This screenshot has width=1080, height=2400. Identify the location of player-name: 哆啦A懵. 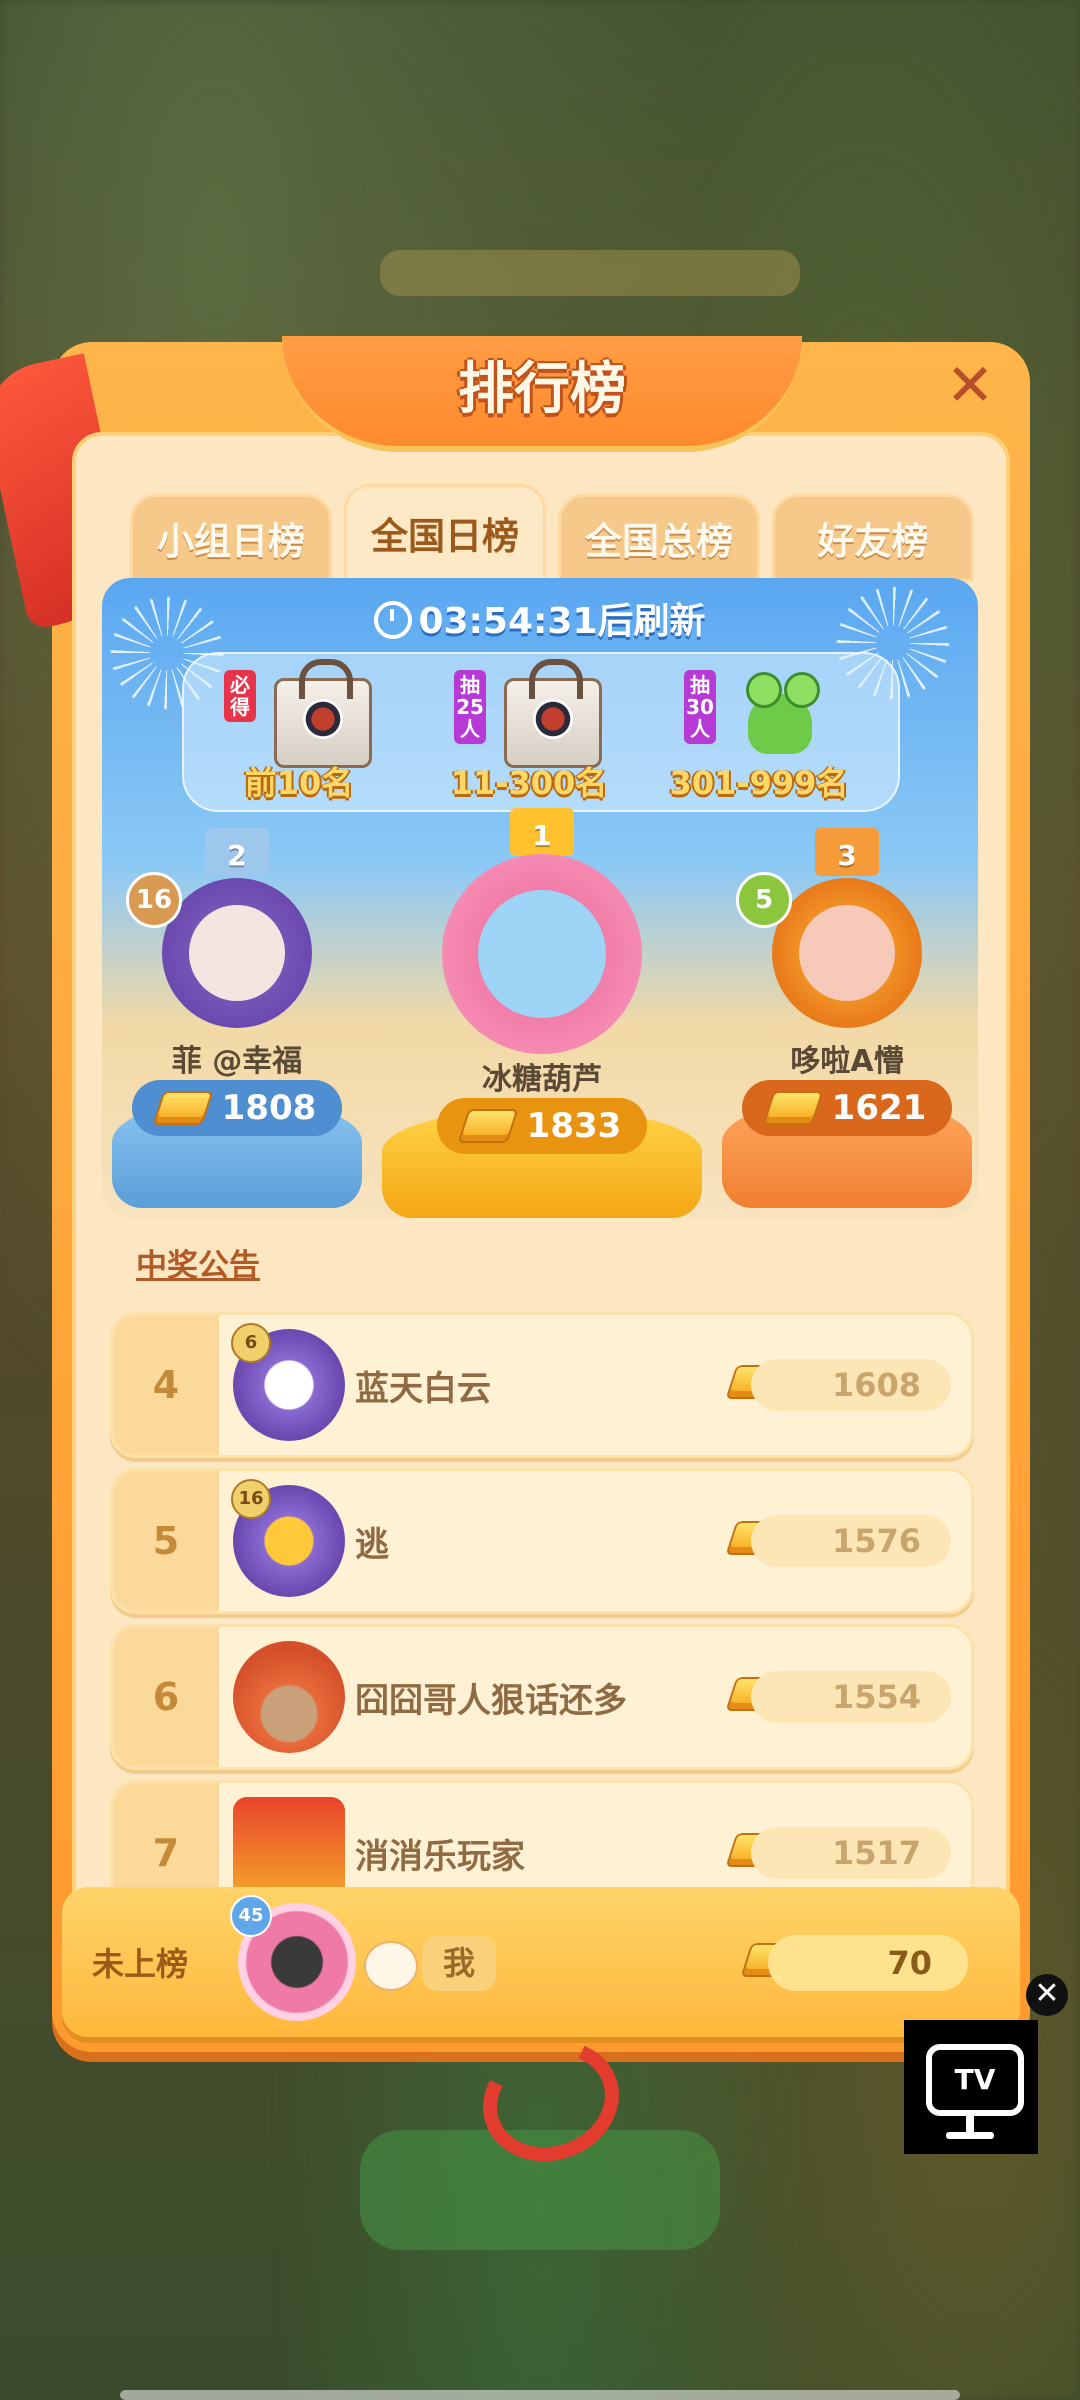
(847, 1061).